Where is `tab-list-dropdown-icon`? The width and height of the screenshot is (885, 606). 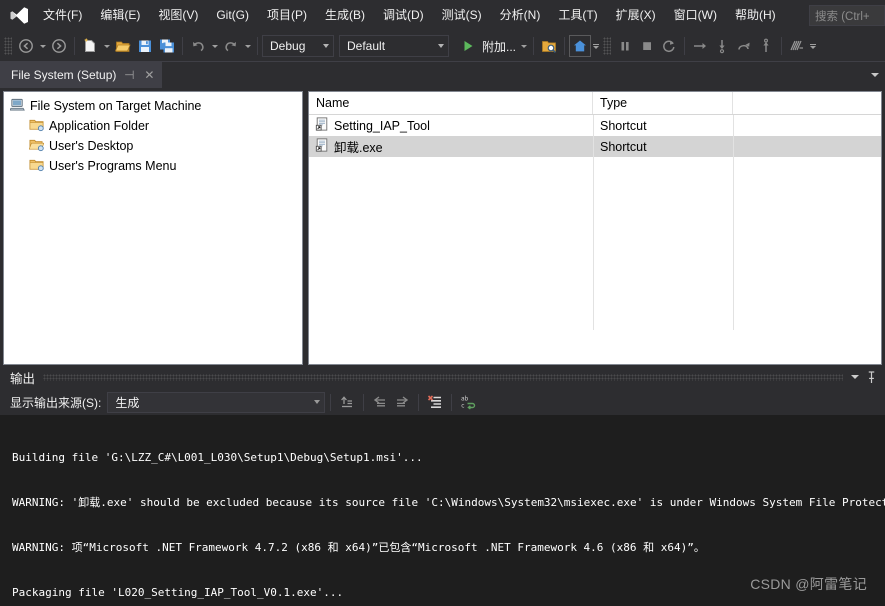
tab-list-dropdown-icon is located at coordinates (875, 75).